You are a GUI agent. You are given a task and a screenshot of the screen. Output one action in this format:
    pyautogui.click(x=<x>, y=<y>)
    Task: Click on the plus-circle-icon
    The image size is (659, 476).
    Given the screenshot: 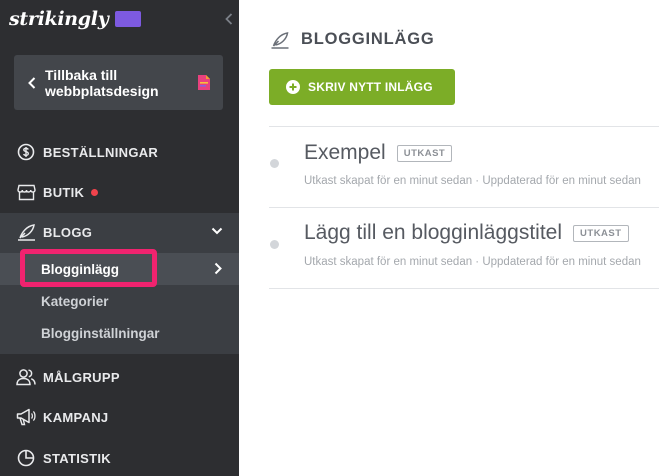 What is the action you would take?
    pyautogui.click(x=293, y=87)
    